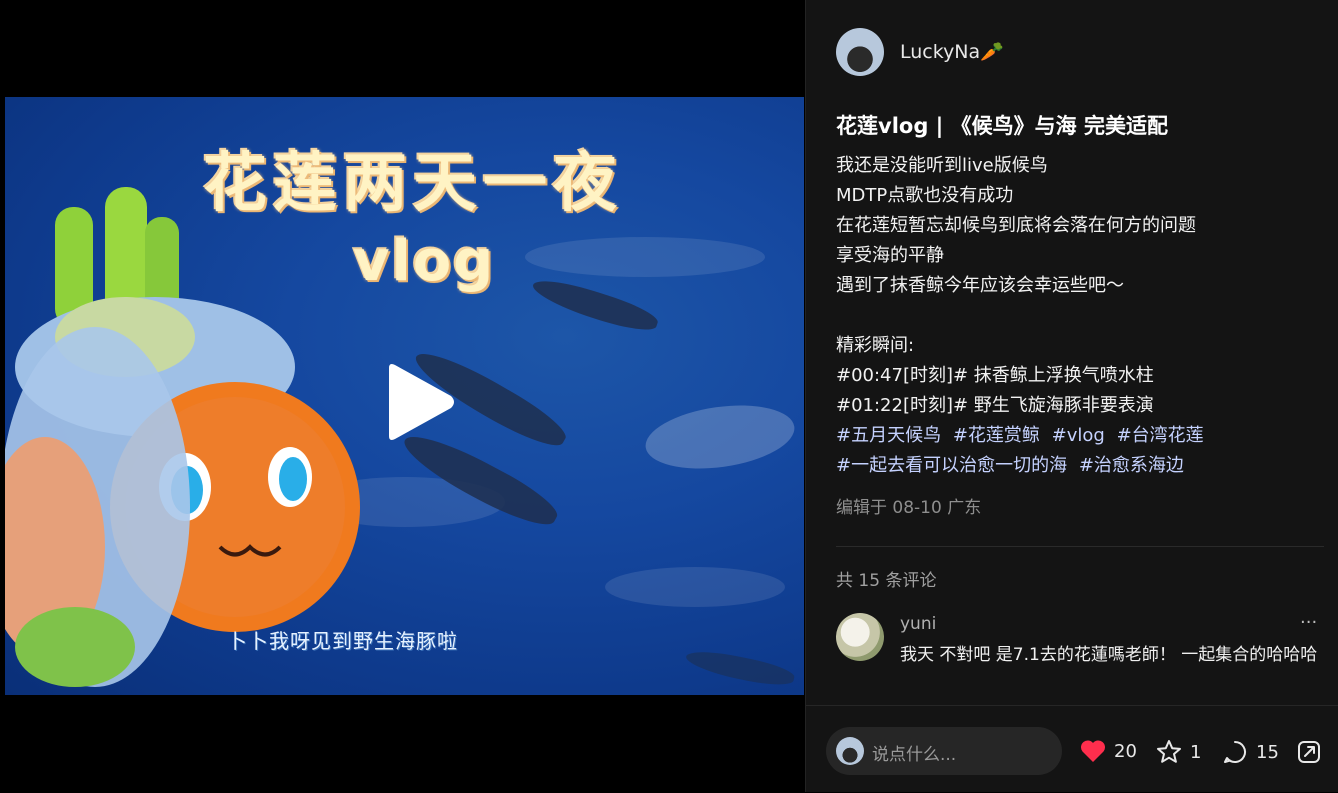 Image resolution: width=1338 pixels, height=793 pixels. I want to click on post-line: 享受海的平静, so click(890, 255).